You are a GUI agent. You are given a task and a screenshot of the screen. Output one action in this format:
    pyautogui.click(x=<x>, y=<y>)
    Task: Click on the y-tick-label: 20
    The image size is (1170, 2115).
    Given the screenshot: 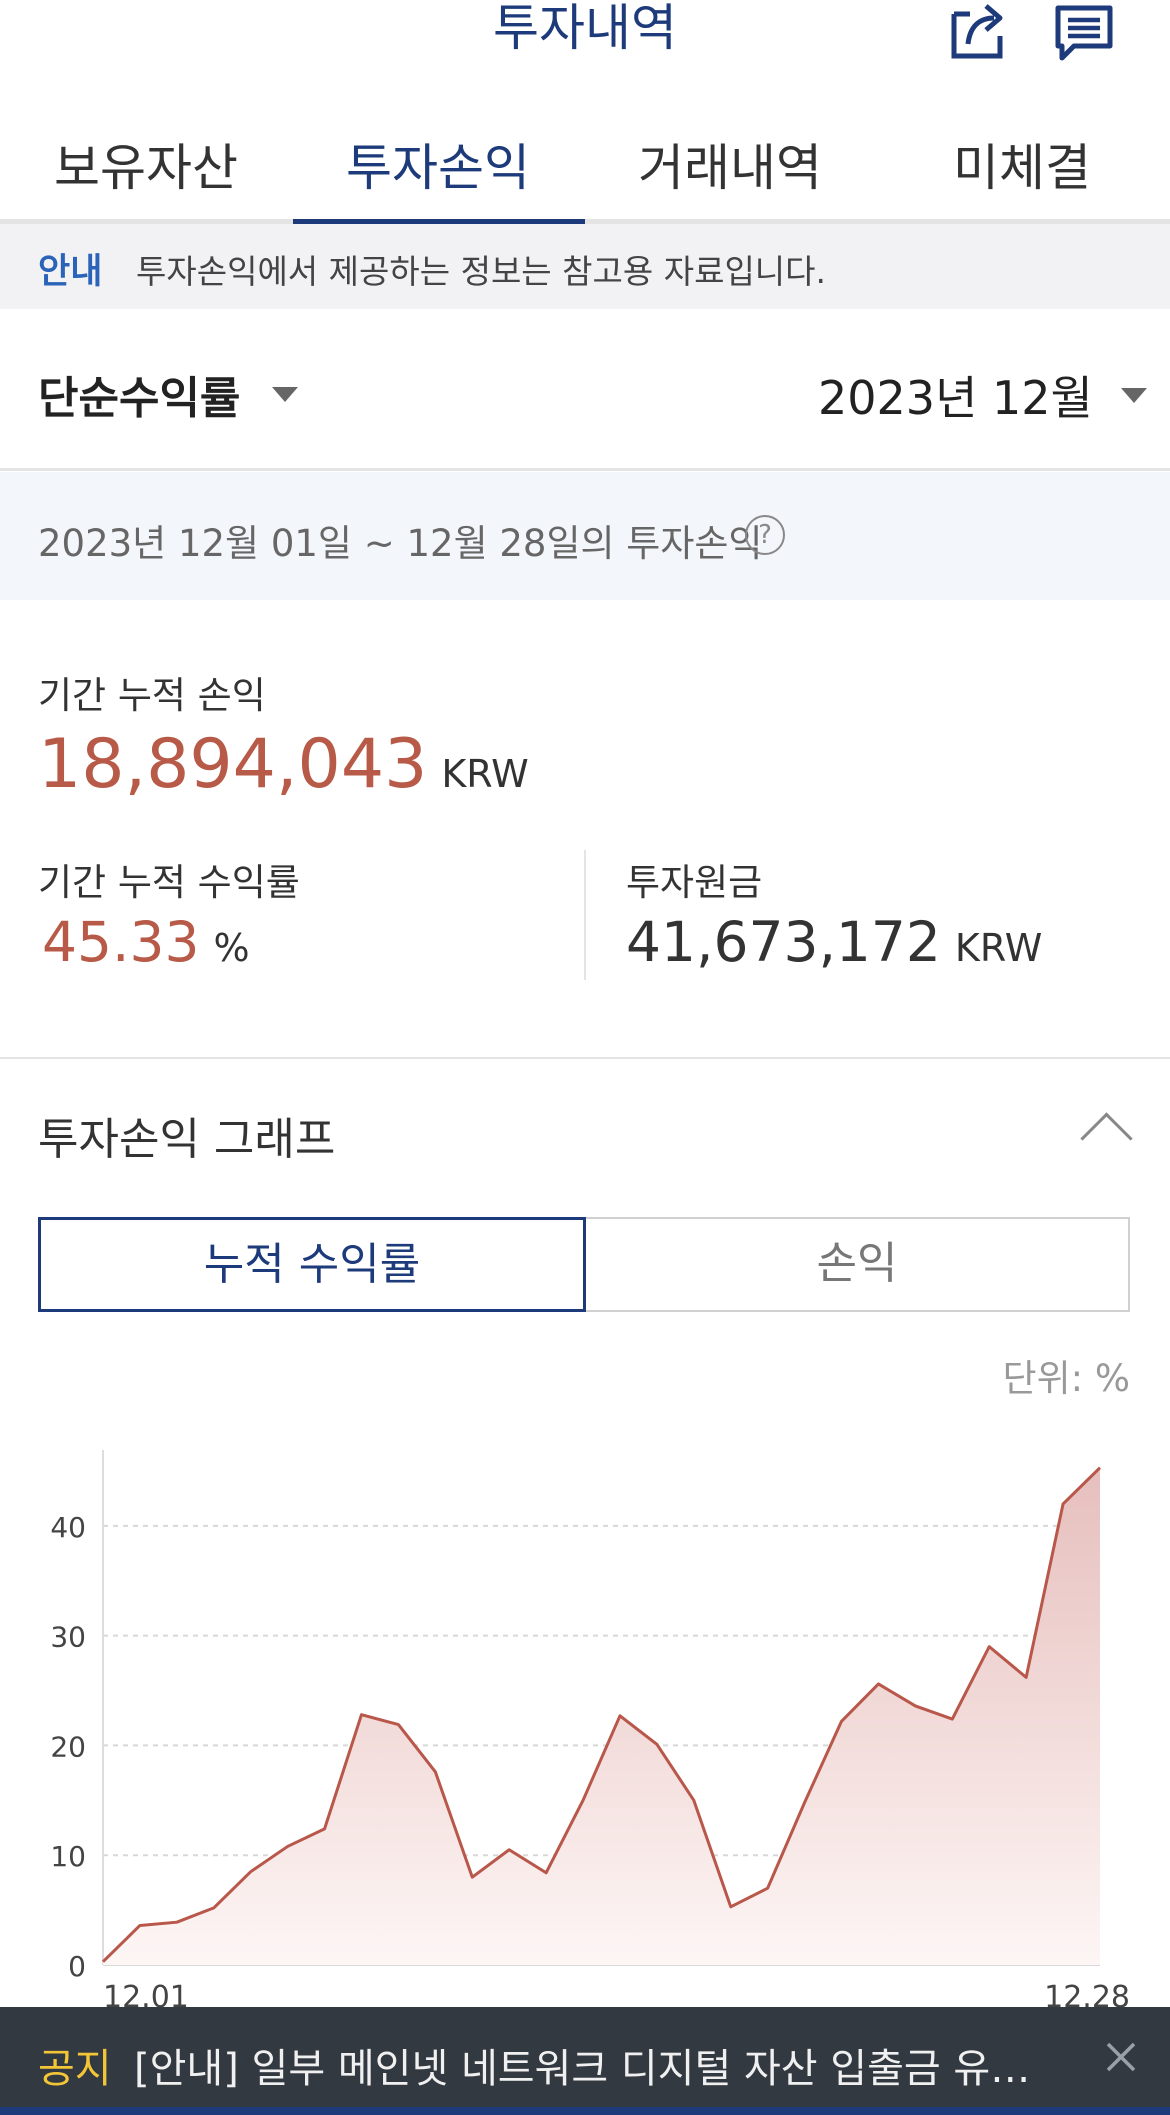 What is the action you would take?
    pyautogui.click(x=68, y=1746)
    